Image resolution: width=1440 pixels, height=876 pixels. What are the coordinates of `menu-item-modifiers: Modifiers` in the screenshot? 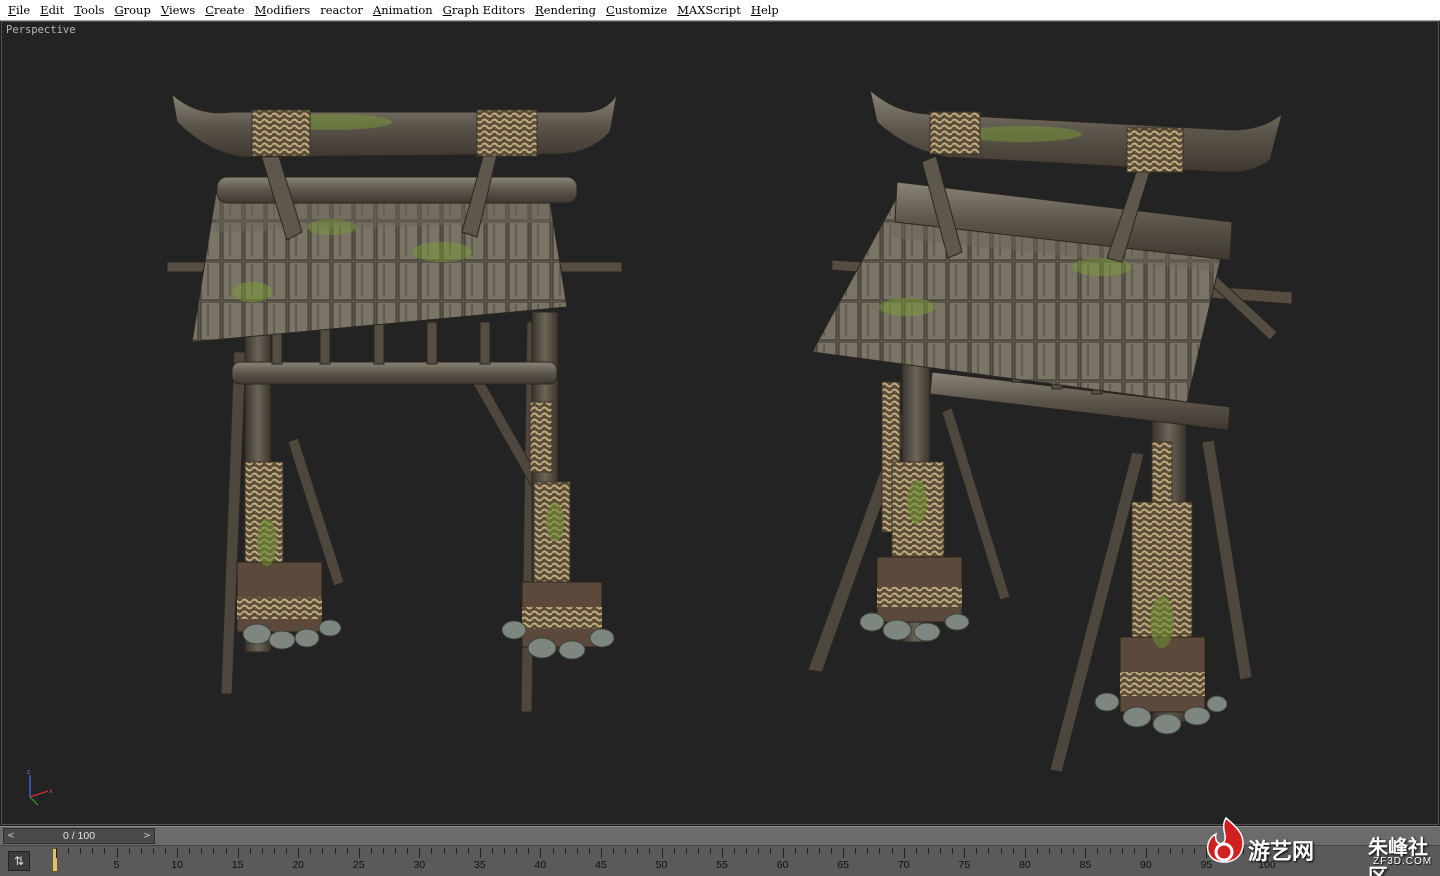 It's located at (283, 10).